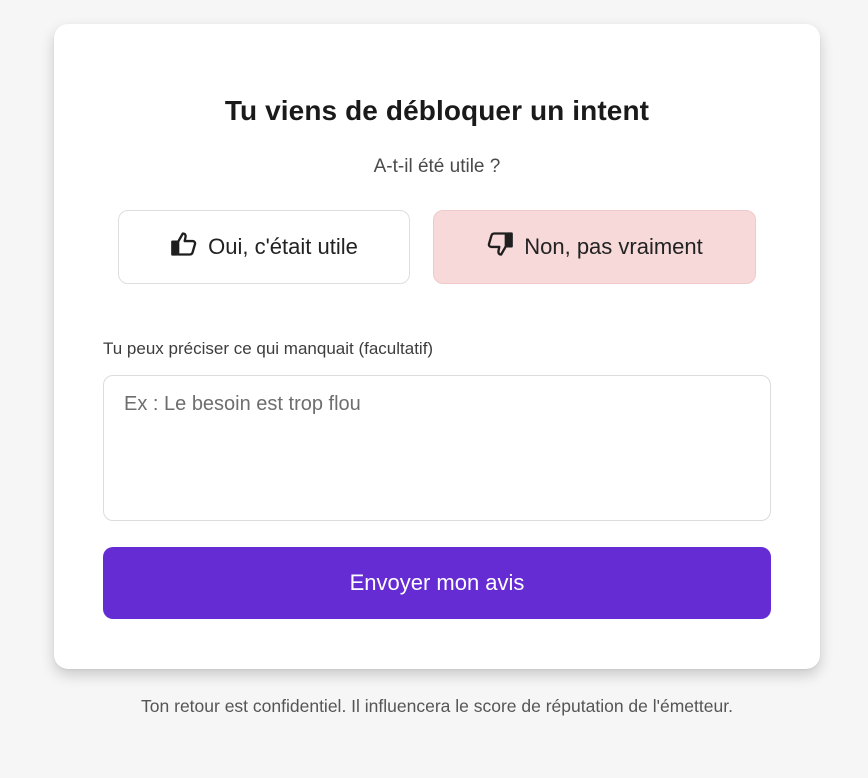 The height and width of the screenshot is (778, 868). What do you see at coordinates (437, 166) in the screenshot?
I see `card-subtitle: A-t-il été utile ?` at bounding box center [437, 166].